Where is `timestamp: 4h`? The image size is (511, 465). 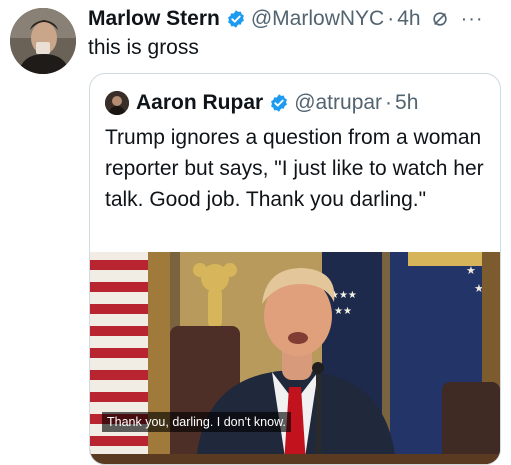
timestamp: 4h is located at coordinates (408, 19).